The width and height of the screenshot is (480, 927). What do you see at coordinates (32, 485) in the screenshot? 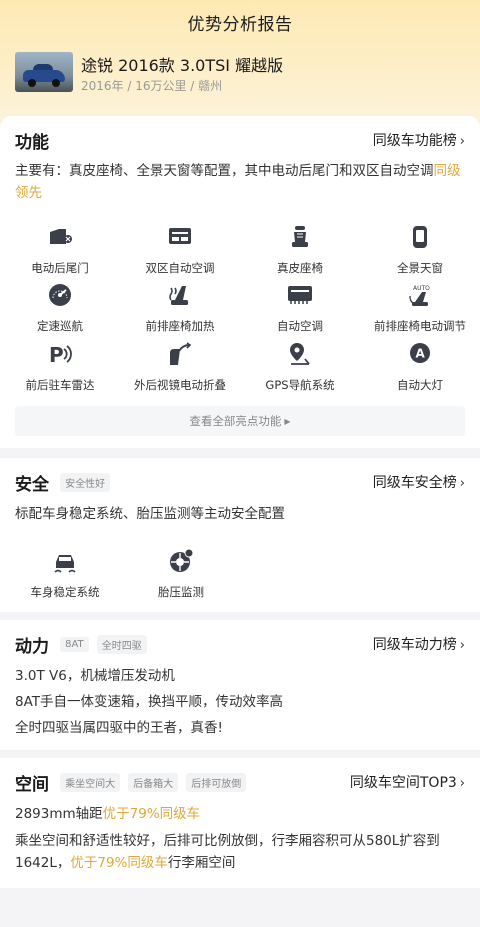
I see `safety-title: 安全` at bounding box center [32, 485].